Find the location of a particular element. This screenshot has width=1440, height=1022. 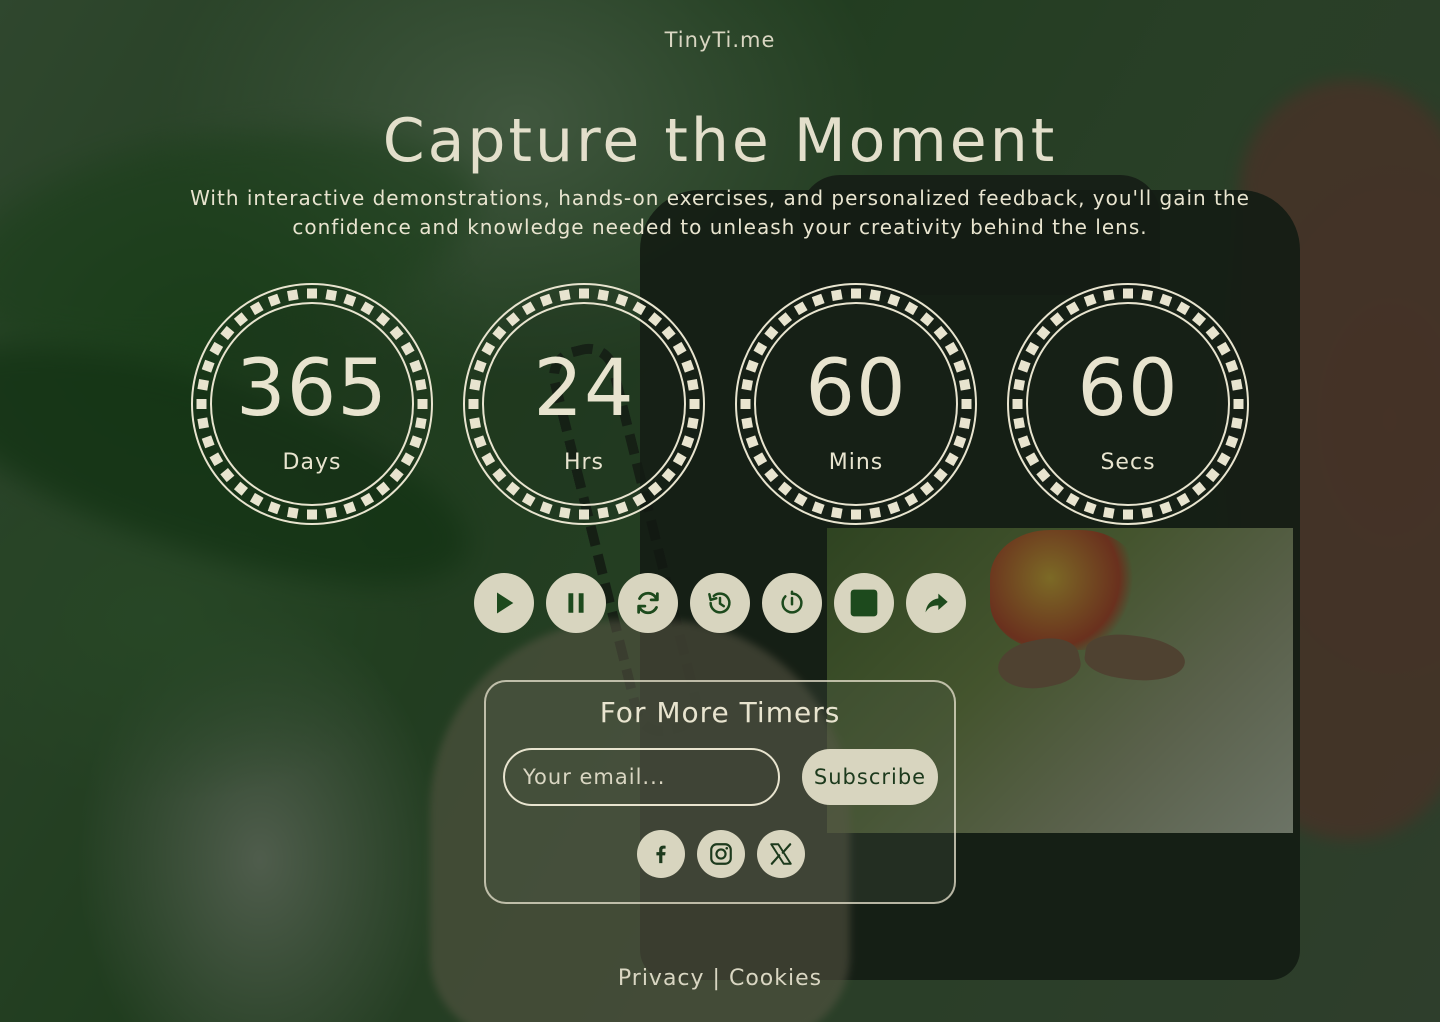

play-button is located at coordinates (504, 603).